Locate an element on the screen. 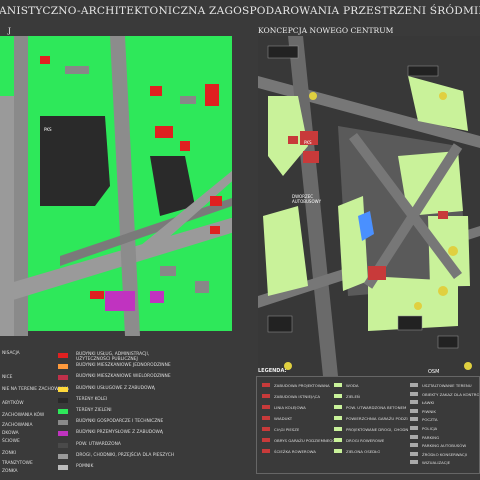  legend-label: BUDYNKI USŁUGOWE Z ZABUDOWĄ is located at coordinates (115, 388).